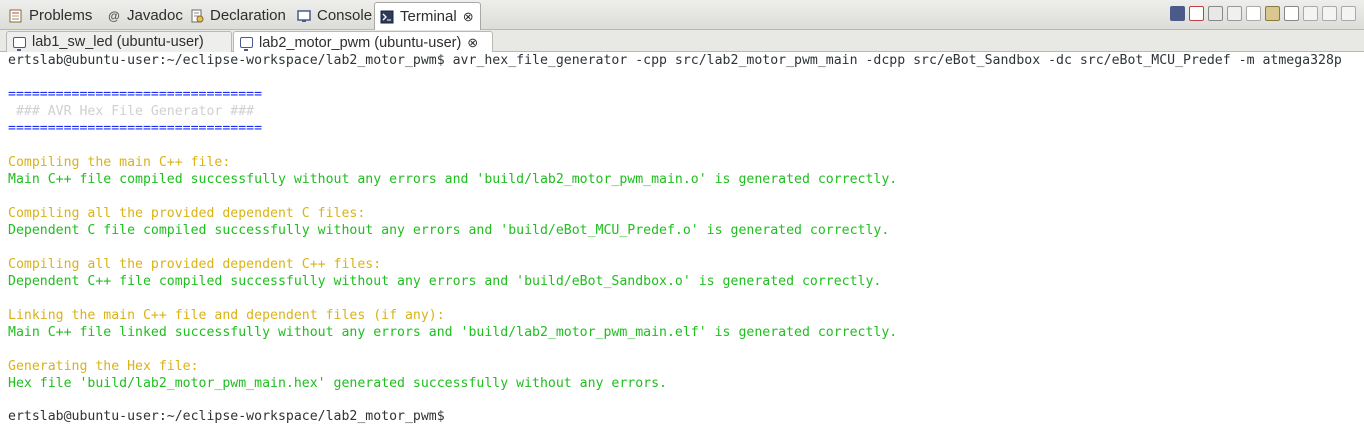 The height and width of the screenshot is (430, 1364). I want to click on tab-label: Declaration, so click(248, 15).